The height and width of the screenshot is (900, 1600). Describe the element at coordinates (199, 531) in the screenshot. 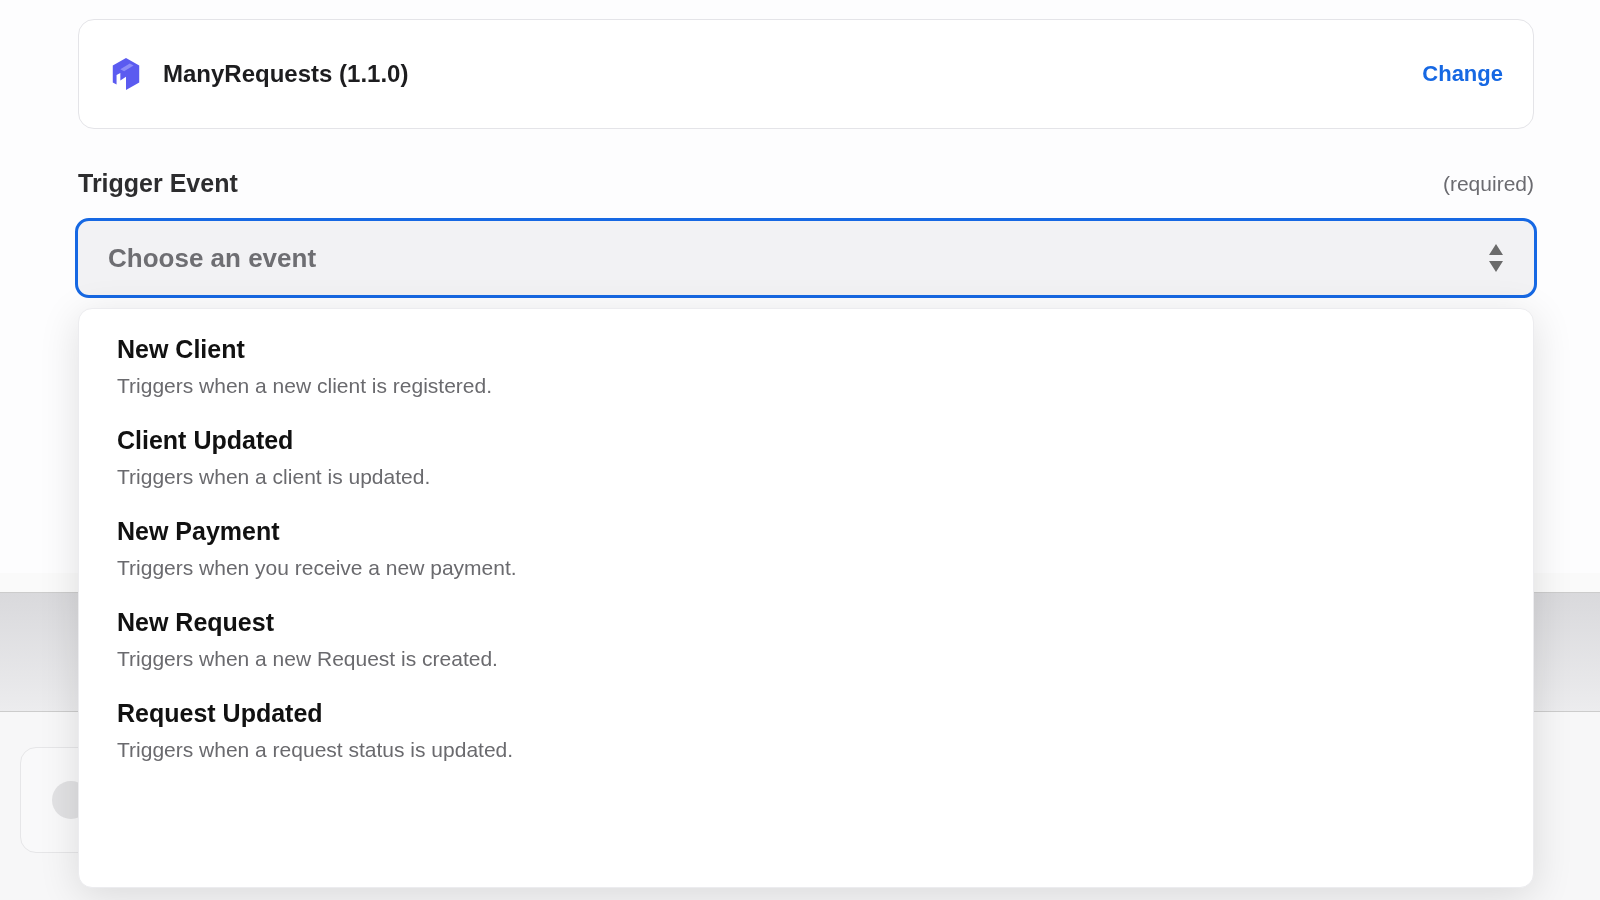

I see `option-title: New Payment` at that location.